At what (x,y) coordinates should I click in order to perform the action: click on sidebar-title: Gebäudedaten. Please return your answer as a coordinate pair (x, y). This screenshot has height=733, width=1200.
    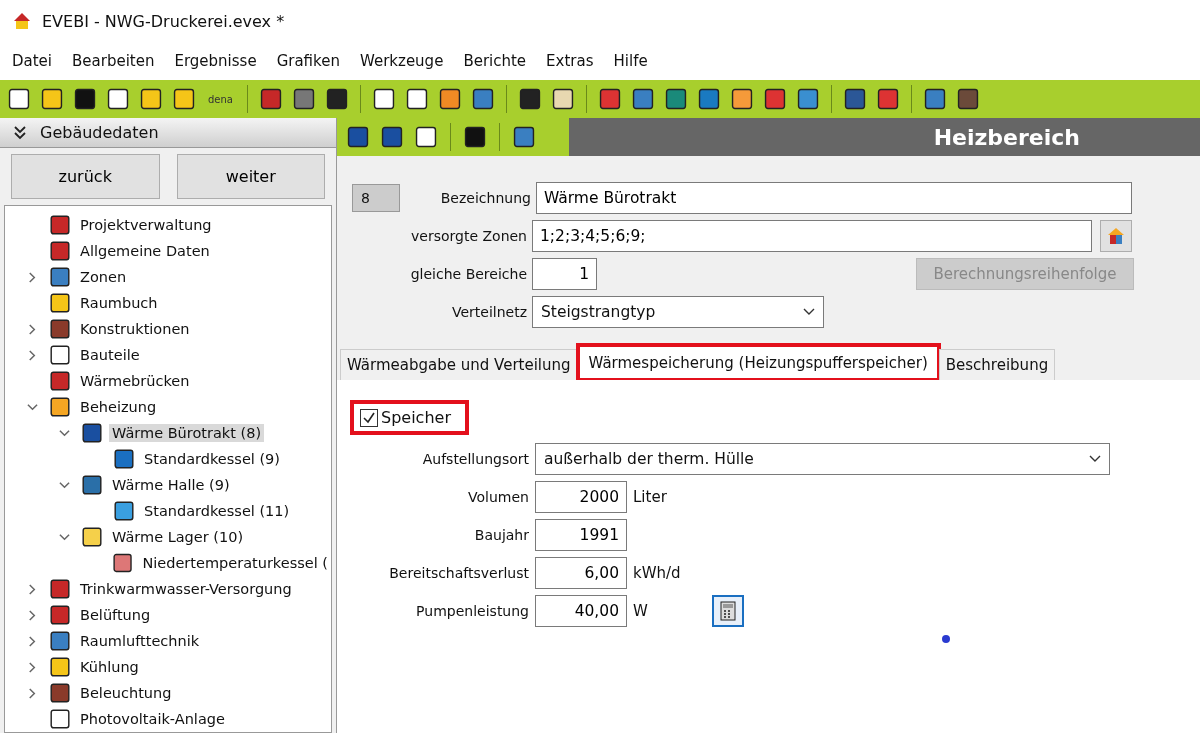
    Looking at the image, I should click on (99, 132).